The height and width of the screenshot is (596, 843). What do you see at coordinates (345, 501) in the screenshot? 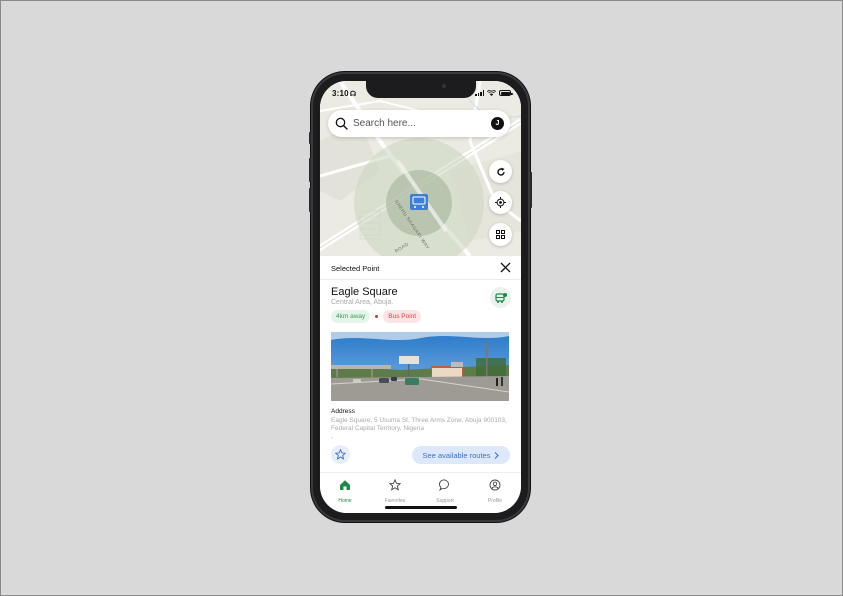
I see `tab-home-label: Home` at bounding box center [345, 501].